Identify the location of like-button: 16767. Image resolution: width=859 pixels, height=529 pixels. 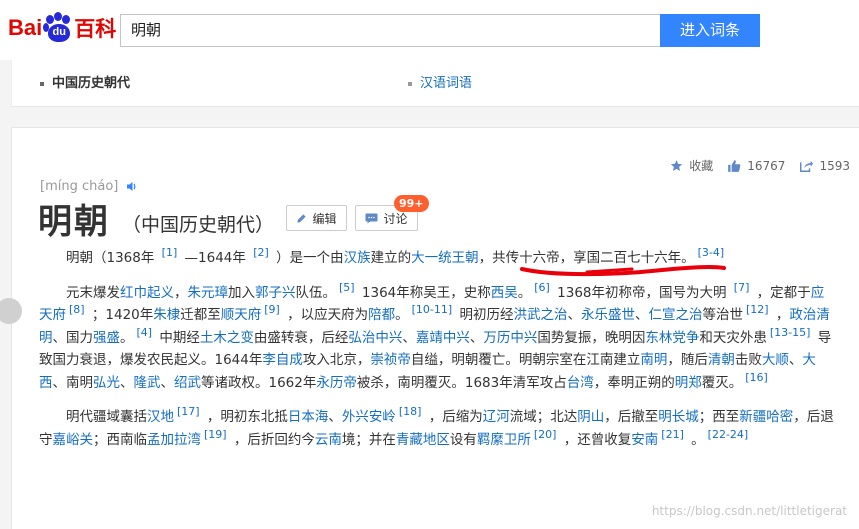
(756, 166).